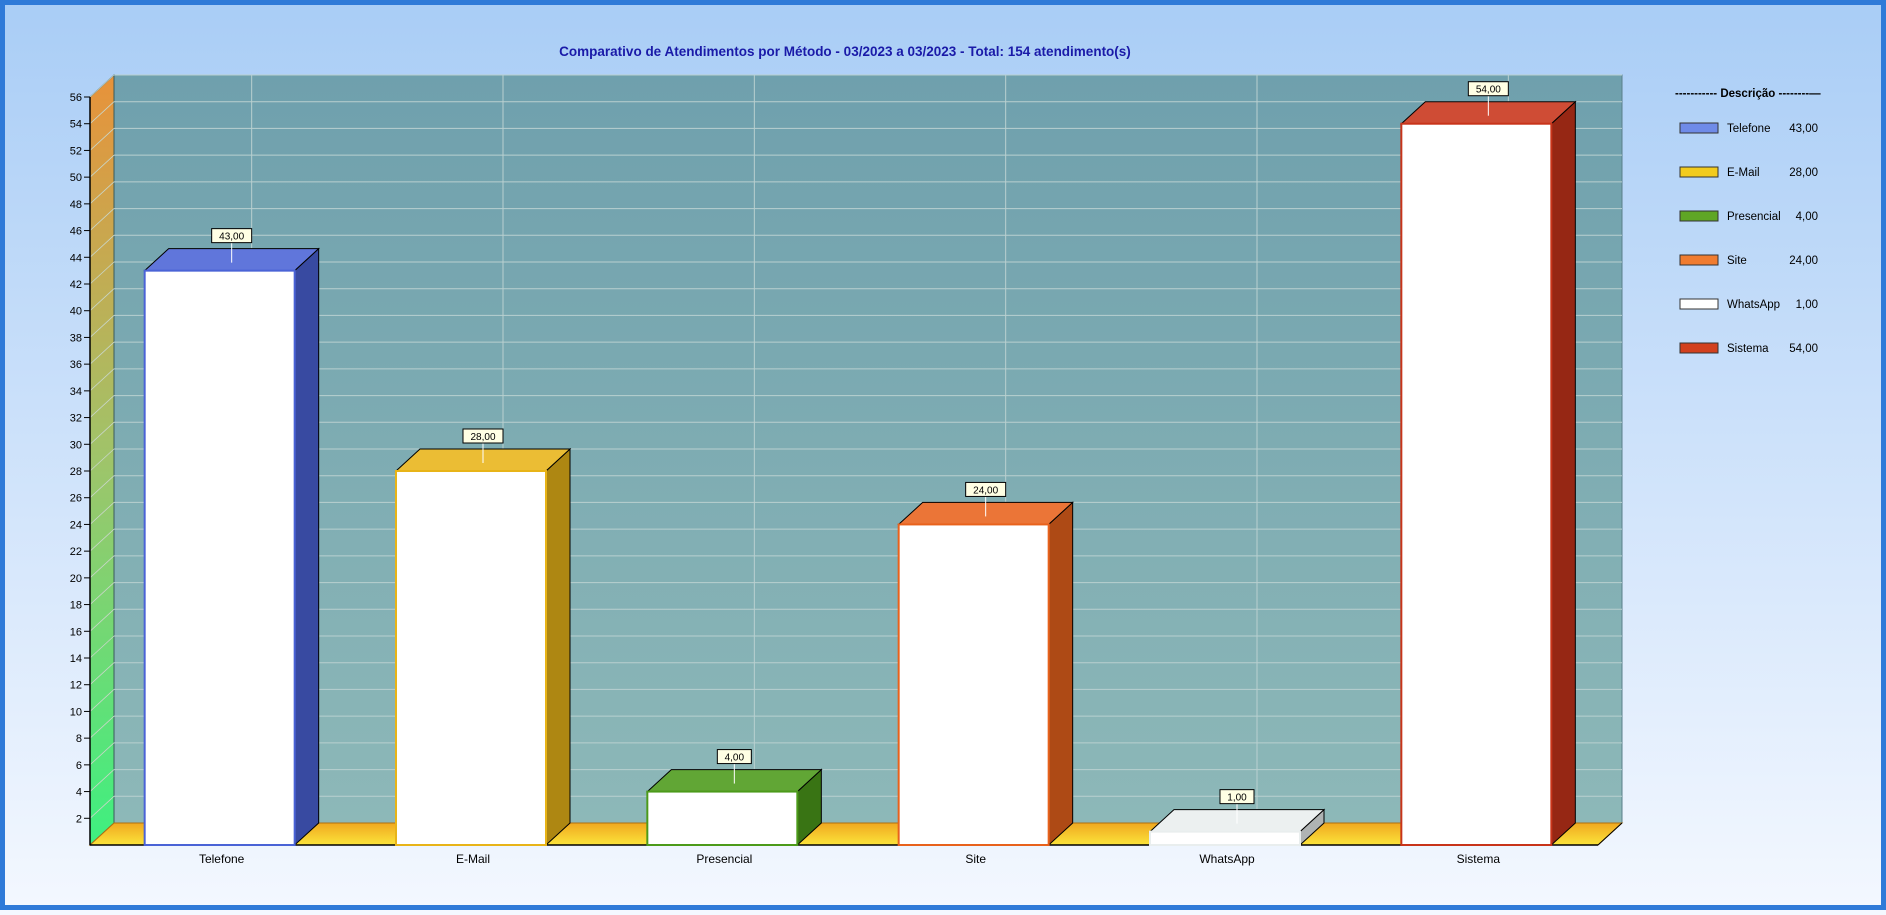  Describe the element at coordinates (76, 258) in the screenshot. I see `y-tick-label: 44` at that location.